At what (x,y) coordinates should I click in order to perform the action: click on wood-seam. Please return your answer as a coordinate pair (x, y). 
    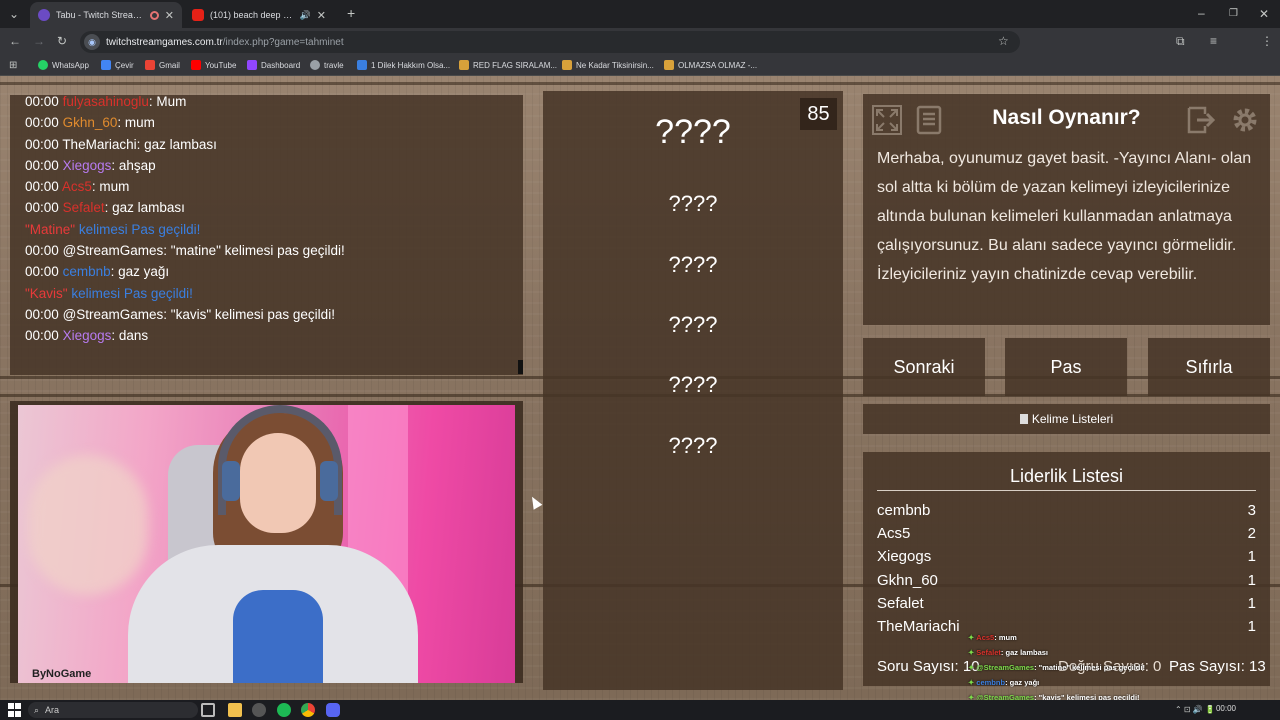
    Looking at the image, I should click on (640, 83).